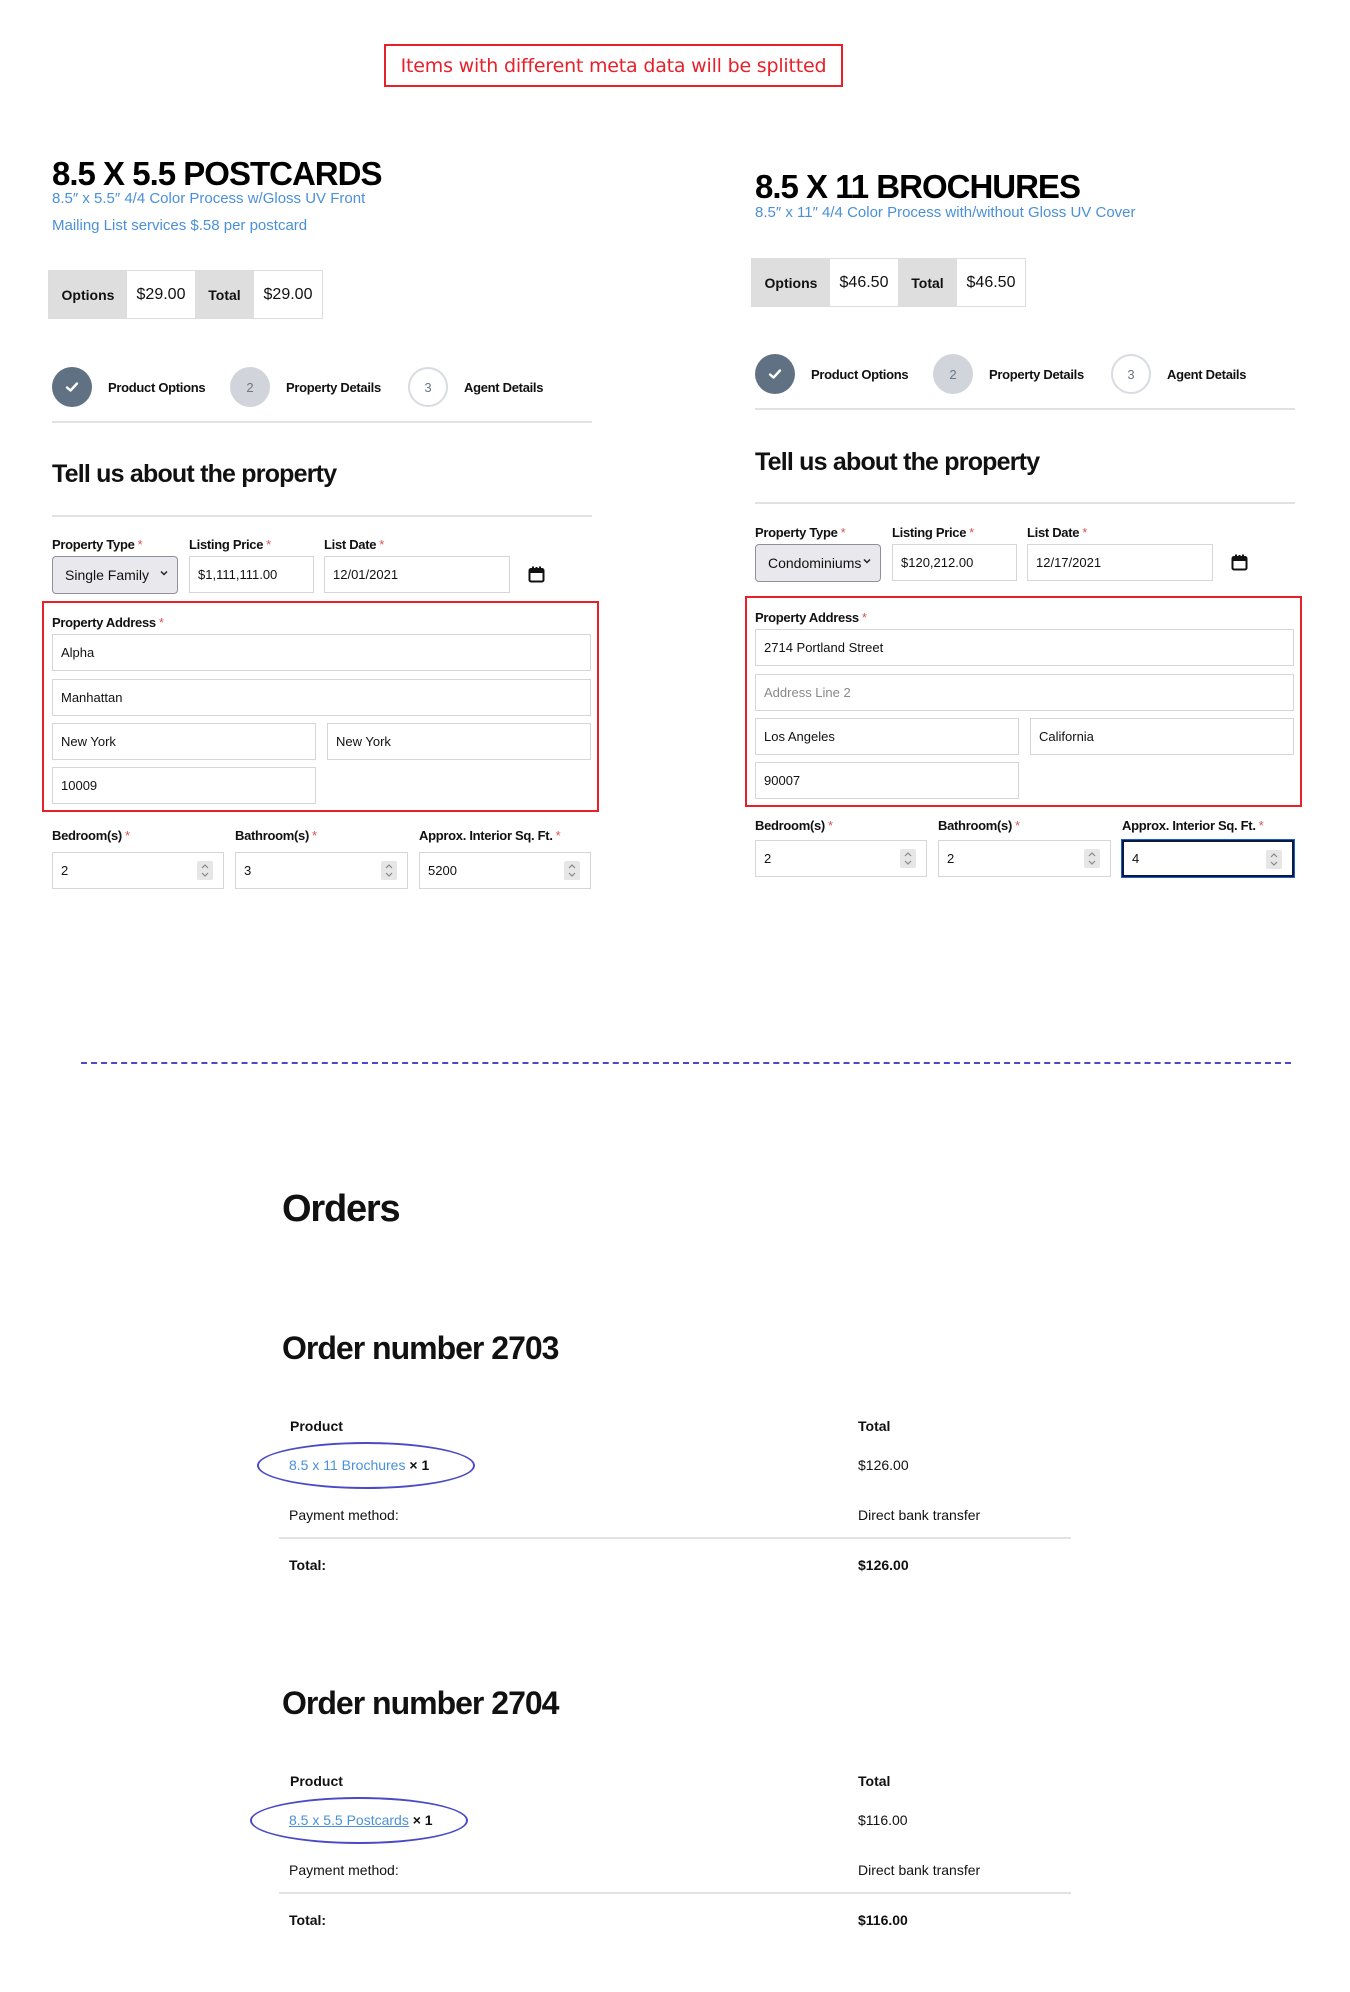  What do you see at coordinates (883, 1920) in the screenshot?
I see `order-total-value: $116.00` at bounding box center [883, 1920].